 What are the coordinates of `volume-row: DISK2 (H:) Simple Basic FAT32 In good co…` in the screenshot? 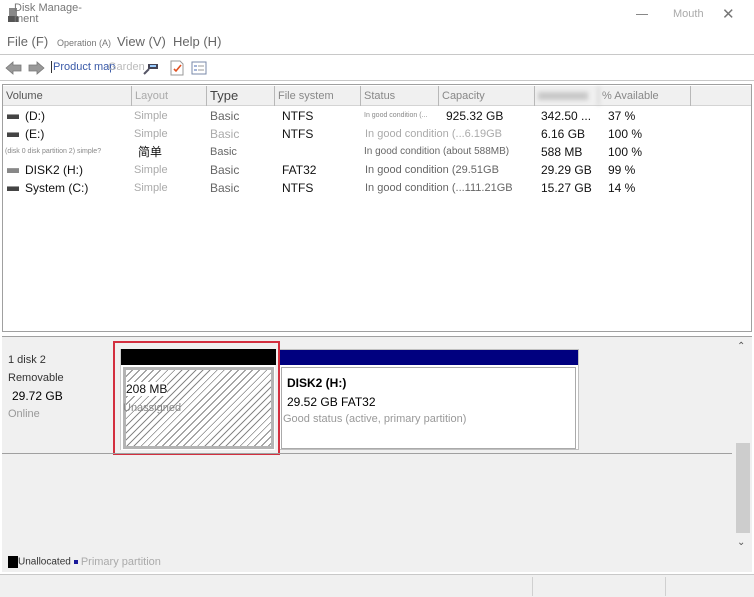 It's located at (377, 170).